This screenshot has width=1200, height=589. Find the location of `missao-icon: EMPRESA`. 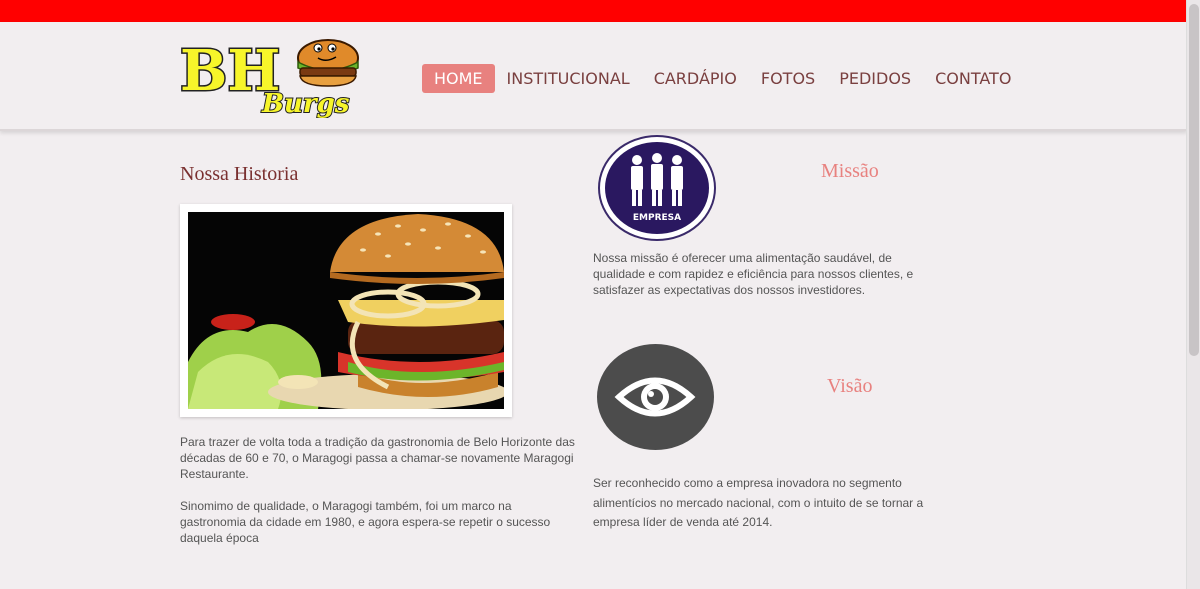

missao-icon: EMPRESA is located at coordinates (657, 188).